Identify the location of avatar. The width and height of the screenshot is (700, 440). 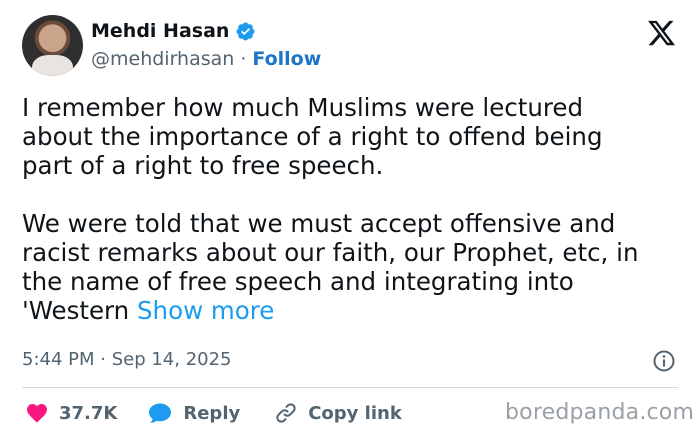
(52, 45).